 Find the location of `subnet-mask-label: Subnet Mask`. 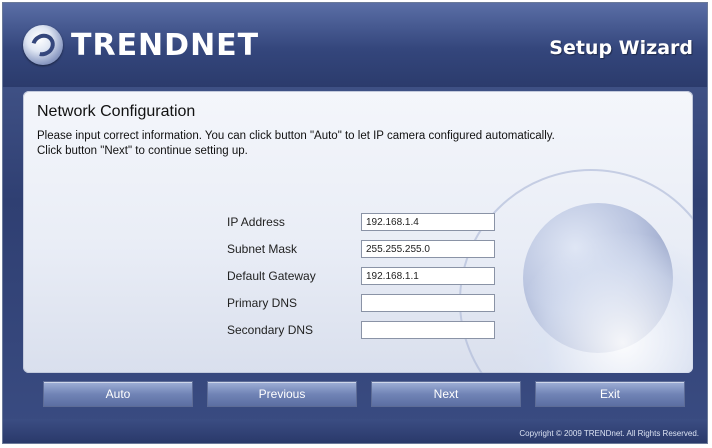

subnet-mask-label: Subnet Mask is located at coordinates (262, 249).